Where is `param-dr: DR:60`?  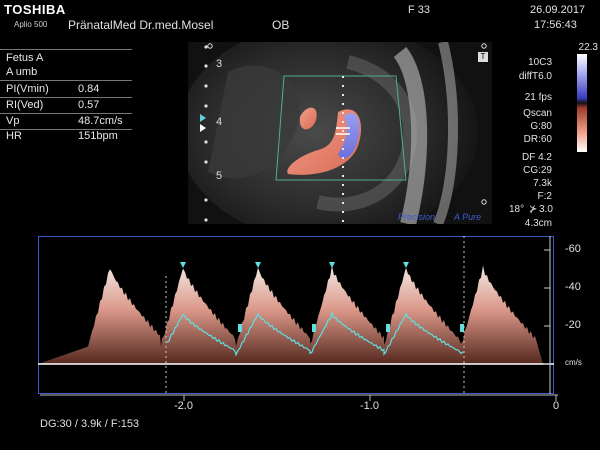 param-dr: DR:60 is located at coordinates (537, 139).